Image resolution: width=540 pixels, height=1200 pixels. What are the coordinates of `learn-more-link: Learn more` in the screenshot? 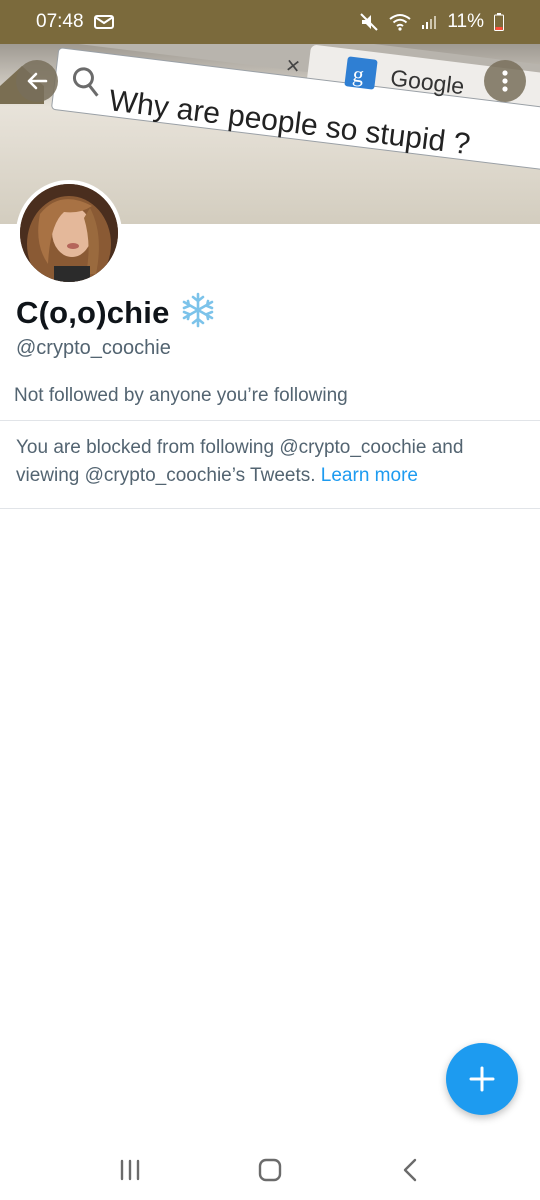 It's located at (369, 475).